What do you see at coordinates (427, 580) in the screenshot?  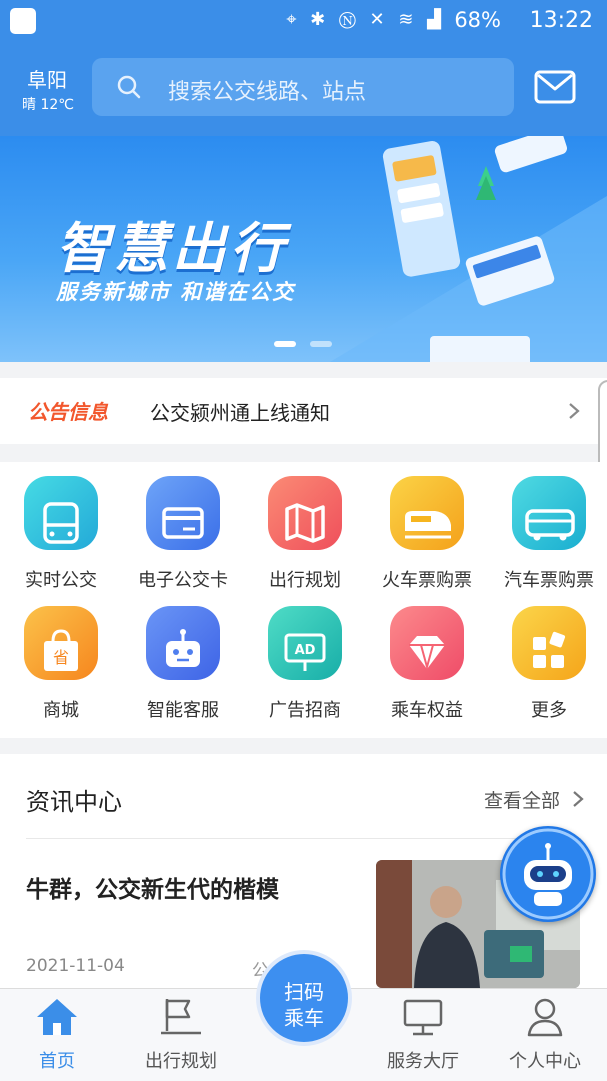 I see `service-label: 火车票购票` at bounding box center [427, 580].